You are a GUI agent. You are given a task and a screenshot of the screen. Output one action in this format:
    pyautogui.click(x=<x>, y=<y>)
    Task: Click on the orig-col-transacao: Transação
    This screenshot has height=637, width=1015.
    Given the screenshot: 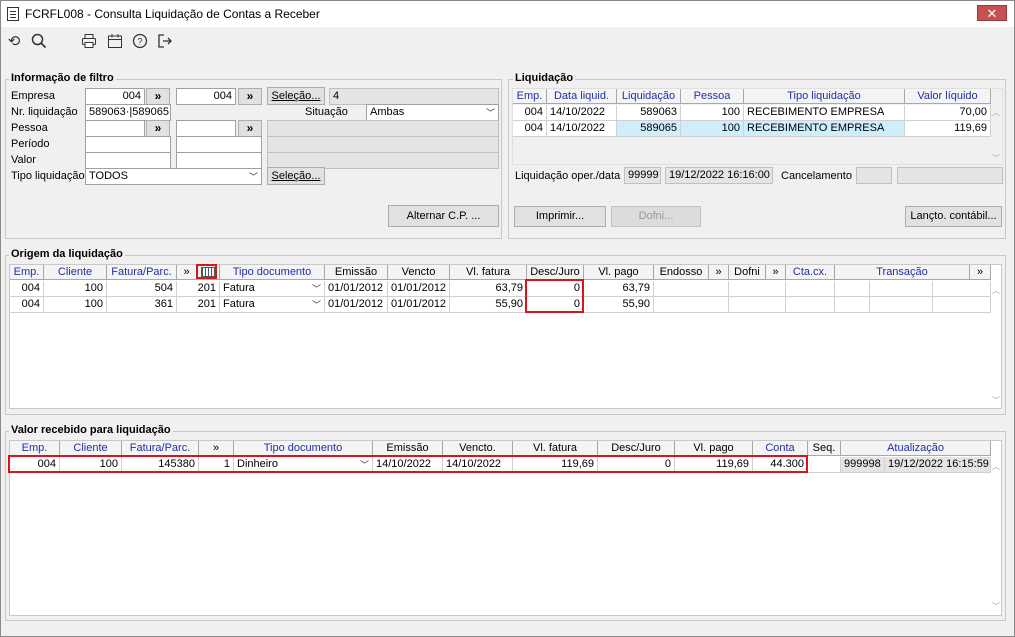 What is the action you would take?
    pyautogui.click(x=902, y=272)
    